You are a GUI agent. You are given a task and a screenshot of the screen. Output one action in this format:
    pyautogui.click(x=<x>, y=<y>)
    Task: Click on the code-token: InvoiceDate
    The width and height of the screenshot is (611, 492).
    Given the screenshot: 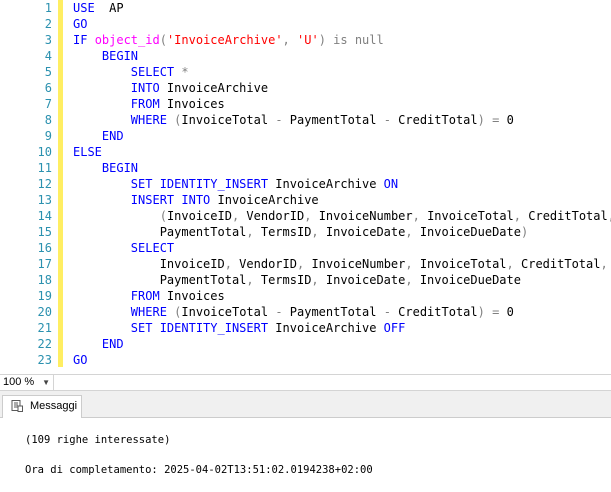 What is the action you would take?
    pyautogui.click(x=362, y=232)
    